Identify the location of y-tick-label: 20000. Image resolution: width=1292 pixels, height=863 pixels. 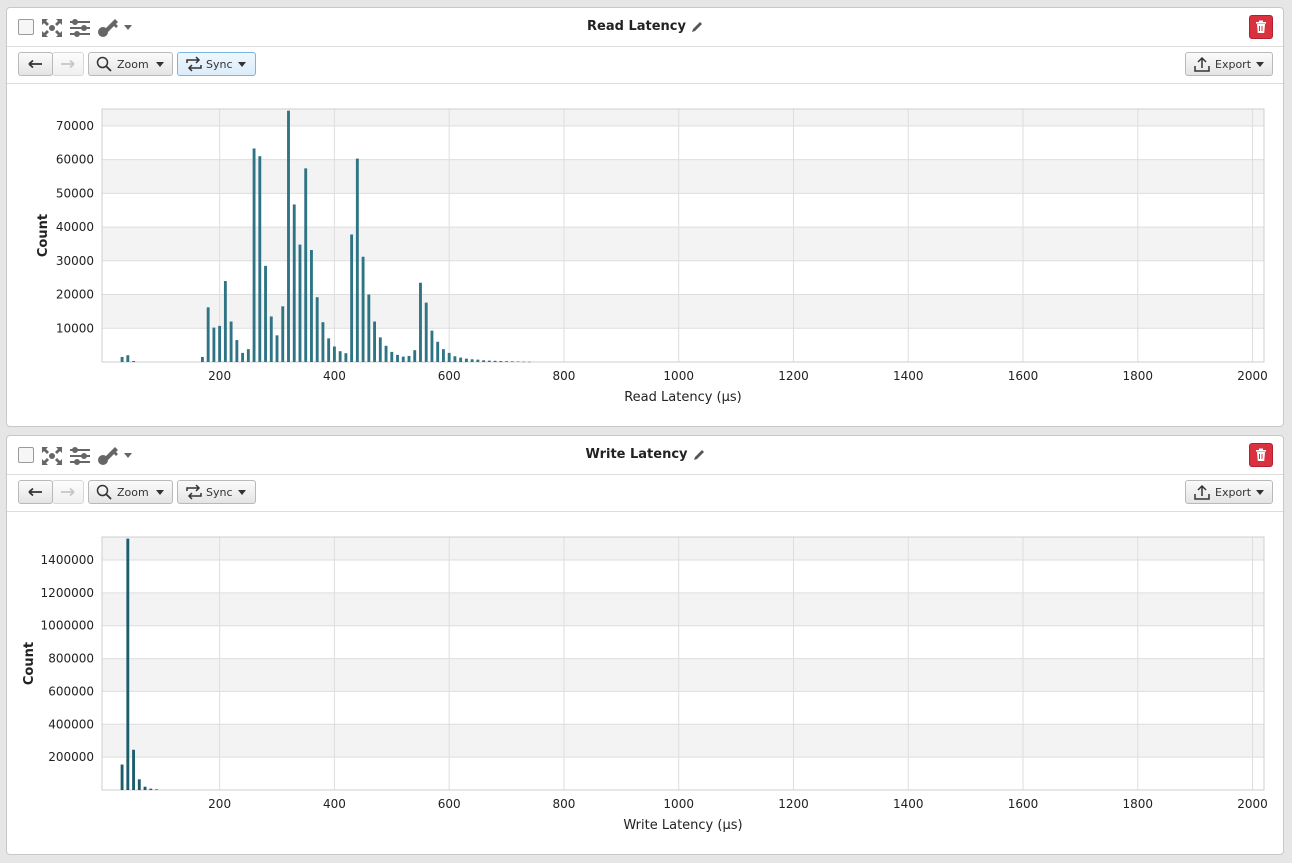
(75, 295).